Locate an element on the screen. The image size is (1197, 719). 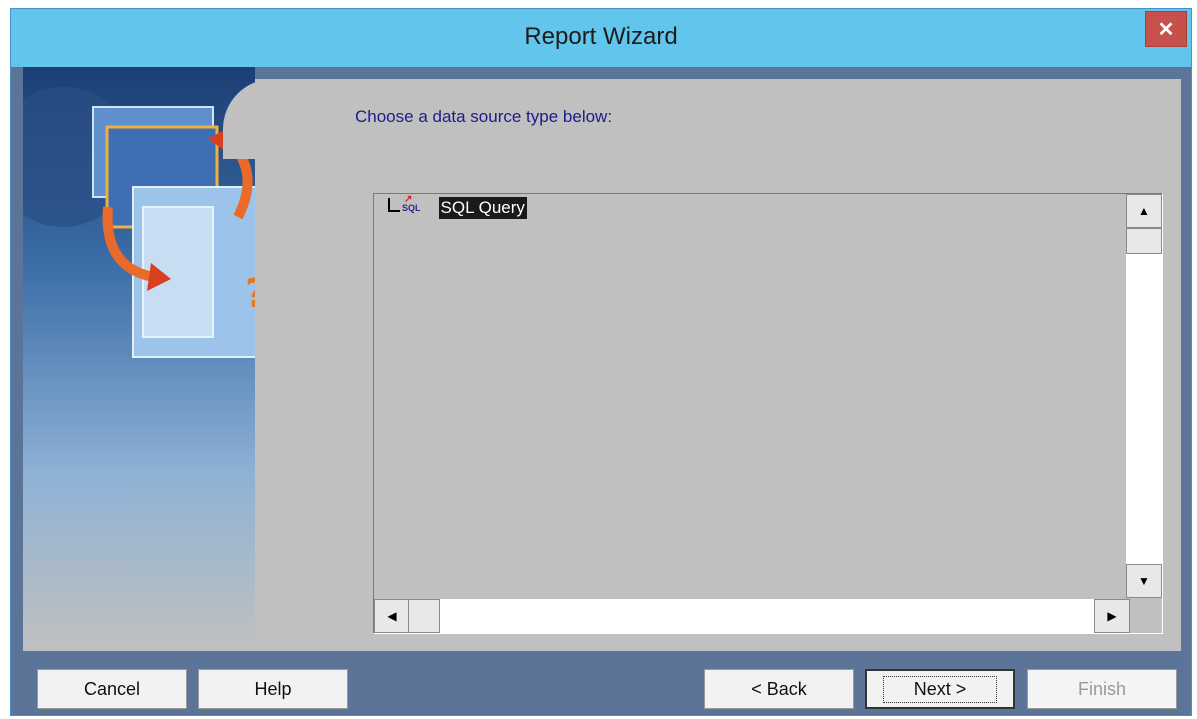
next-button-label: Next > is located at coordinates (940, 689).